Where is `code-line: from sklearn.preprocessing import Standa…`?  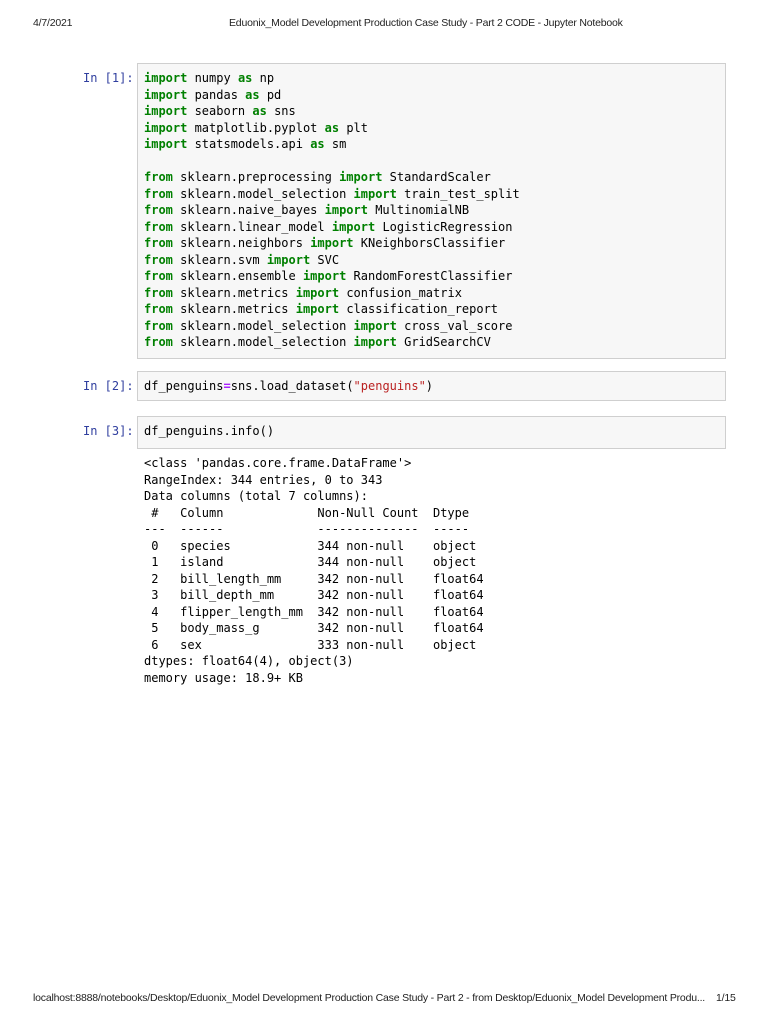 code-line: from sklearn.preprocessing import Standa… is located at coordinates (431, 177).